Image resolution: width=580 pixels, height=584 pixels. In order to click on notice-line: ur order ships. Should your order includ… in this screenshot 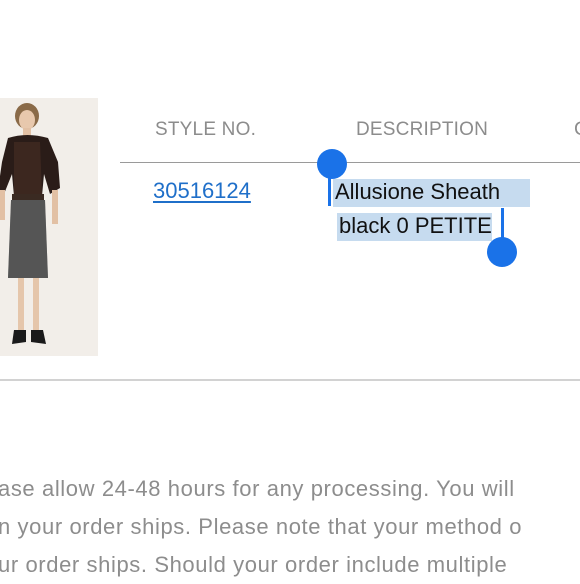, I will do `click(254, 564)`.